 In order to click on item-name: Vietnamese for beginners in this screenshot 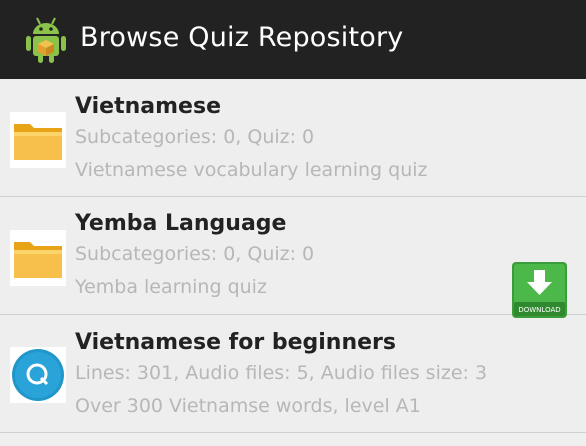, I will do `click(235, 342)`.